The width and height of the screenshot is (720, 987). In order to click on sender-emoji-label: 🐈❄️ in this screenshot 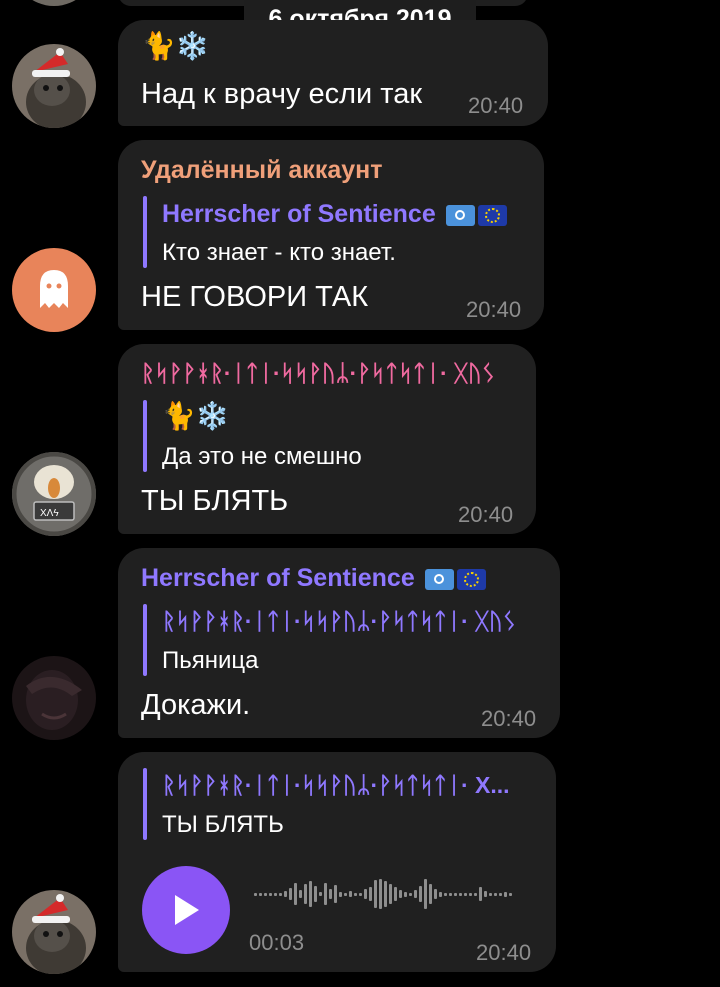, I will do `click(176, 46)`.